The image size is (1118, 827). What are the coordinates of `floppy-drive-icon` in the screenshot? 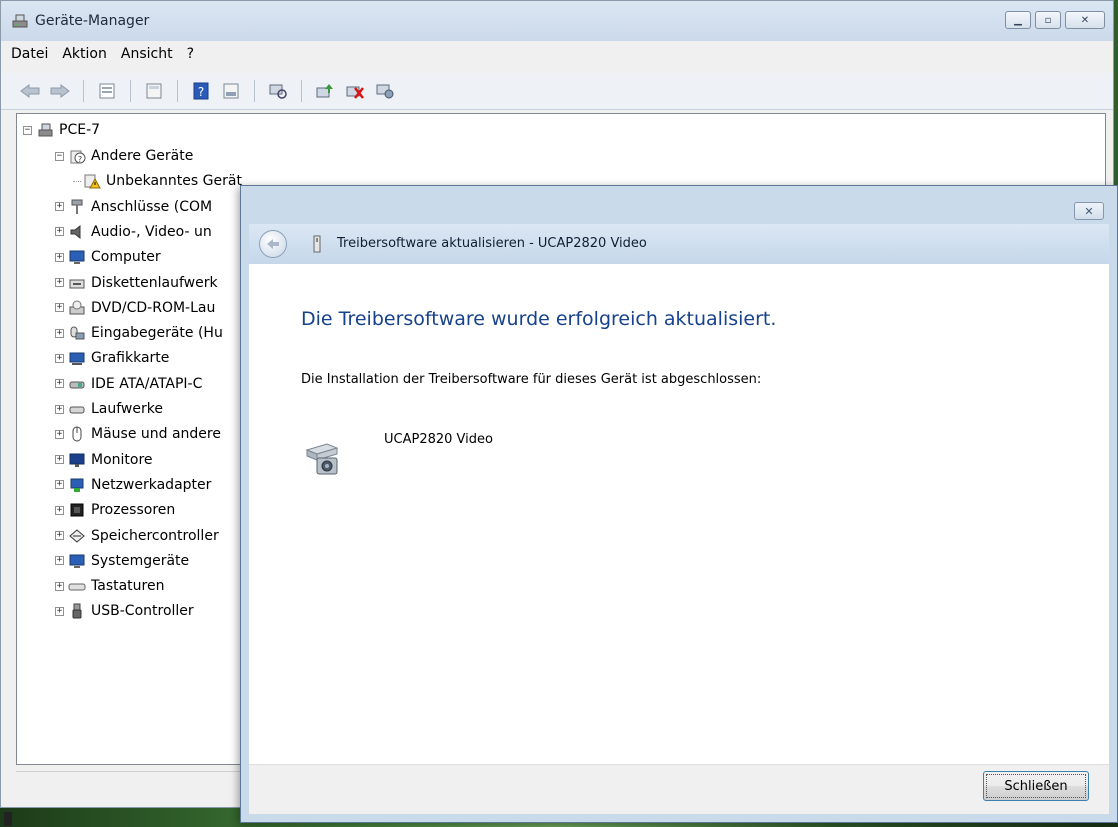 It's located at (77, 283).